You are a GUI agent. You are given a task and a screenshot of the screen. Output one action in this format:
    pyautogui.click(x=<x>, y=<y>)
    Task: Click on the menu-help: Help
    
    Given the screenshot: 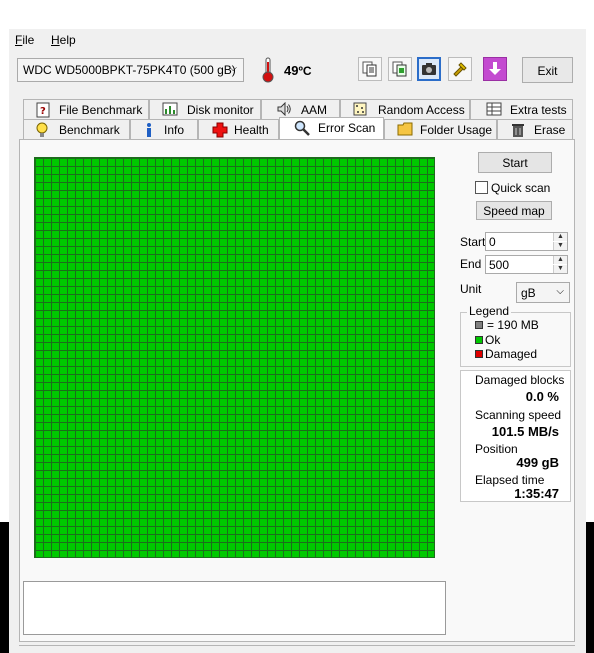 What is the action you would take?
    pyautogui.click(x=63, y=40)
    